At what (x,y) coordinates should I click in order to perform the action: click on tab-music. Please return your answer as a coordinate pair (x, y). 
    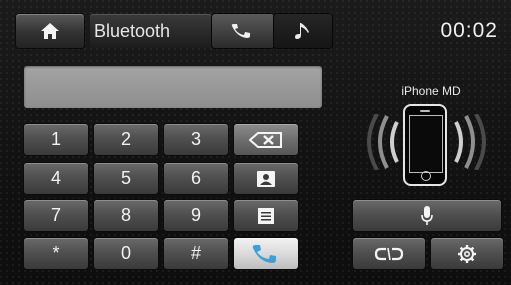
    Looking at the image, I should click on (303, 31).